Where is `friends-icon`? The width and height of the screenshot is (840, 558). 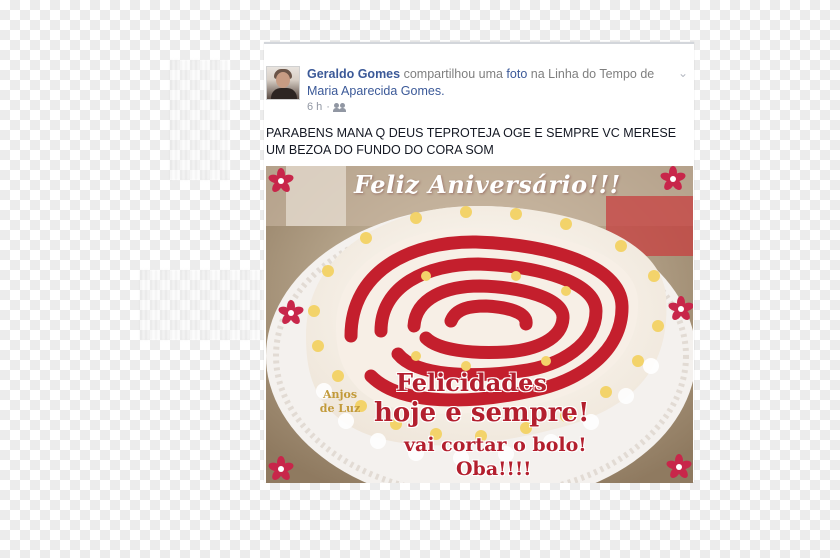
friends-icon is located at coordinates (339, 107).